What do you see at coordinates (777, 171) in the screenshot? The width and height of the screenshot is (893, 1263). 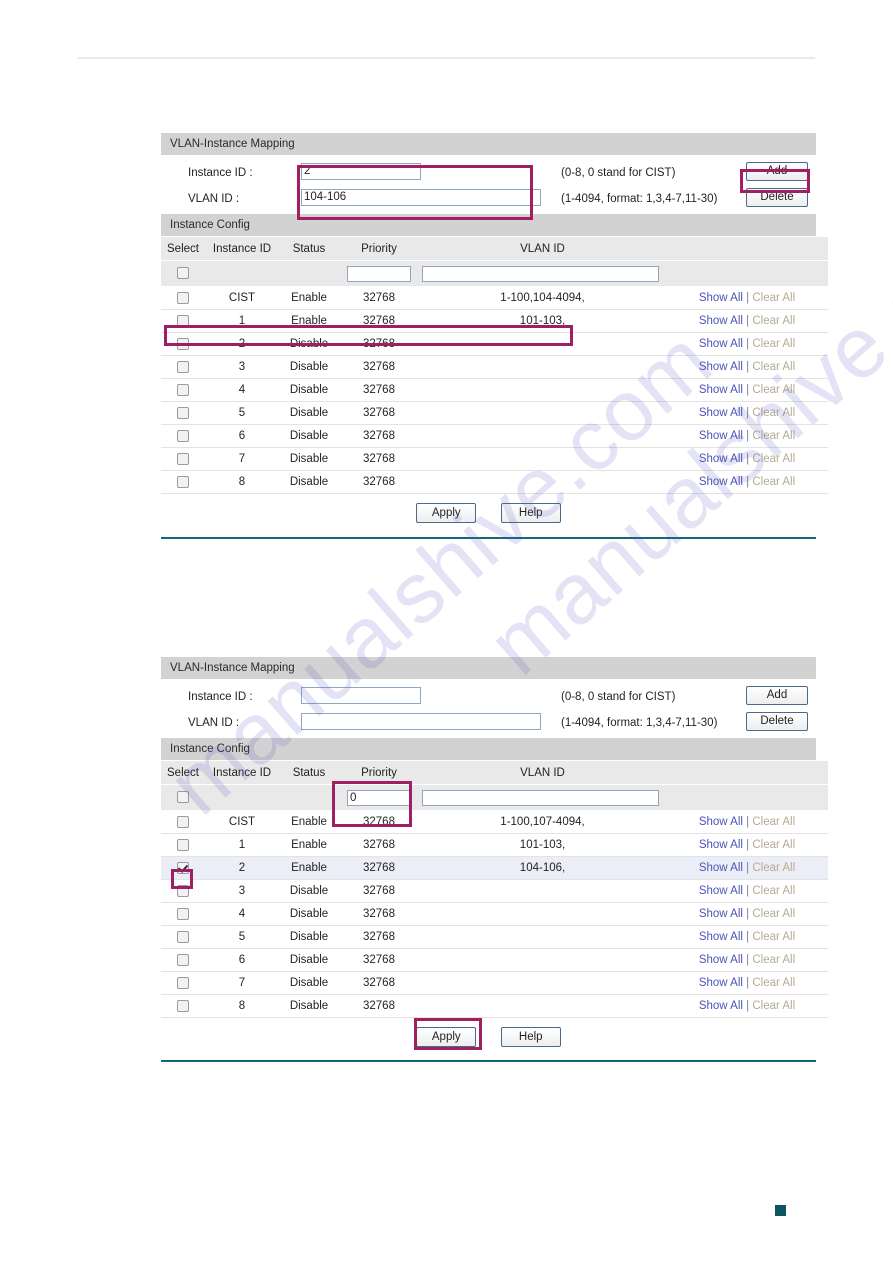 I see `add-button-1: Add` at bounding box center [777, 171].